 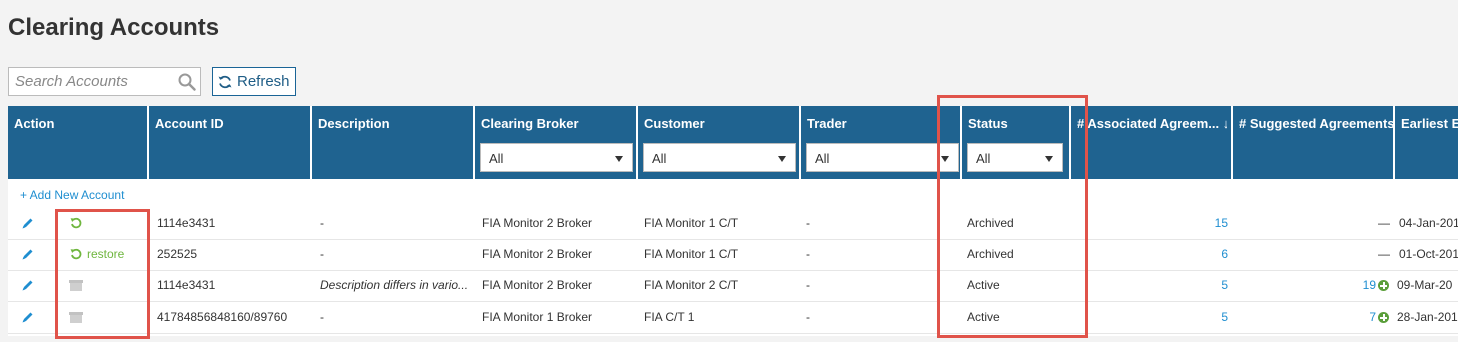 What do you see at coordinates (691, 285) in the screenshot?
I see `customer-cell: FIA Monitor 2 C/T` at bounding box center [691, 285].